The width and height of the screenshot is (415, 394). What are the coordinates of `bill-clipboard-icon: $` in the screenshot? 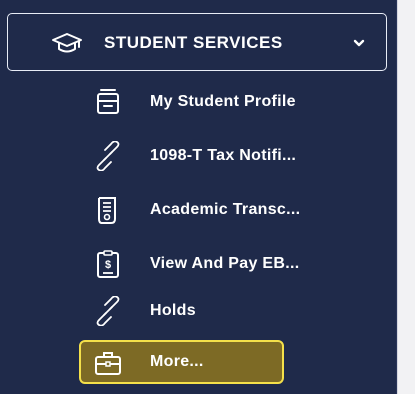 It's located at (108, 264).